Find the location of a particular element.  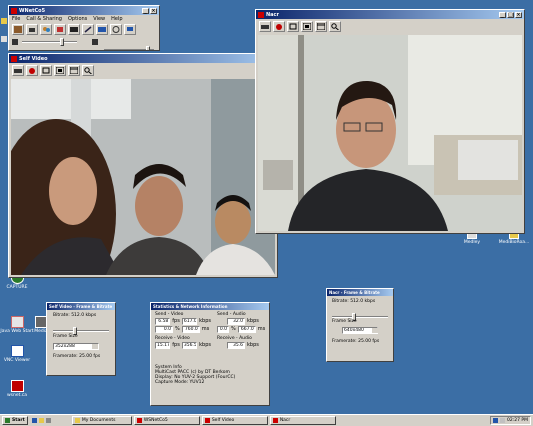

speaker-icon is located at coordinates (95, 42).